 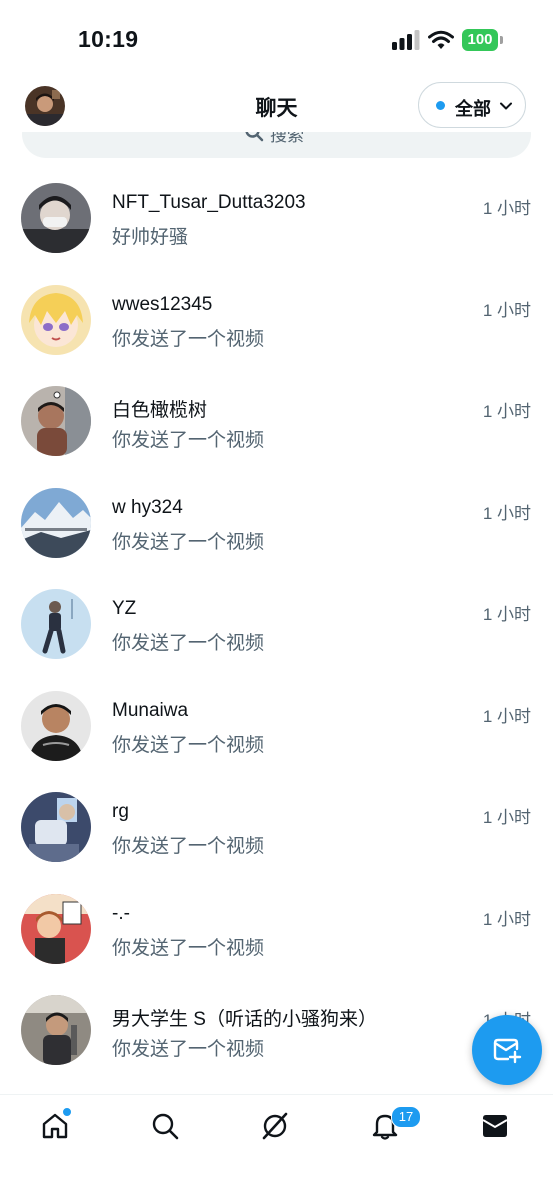 What do you see at coordinates (406, 1117) in the screenshot?
I see `notification-badge: 17` at bounding box center [406, 1117].